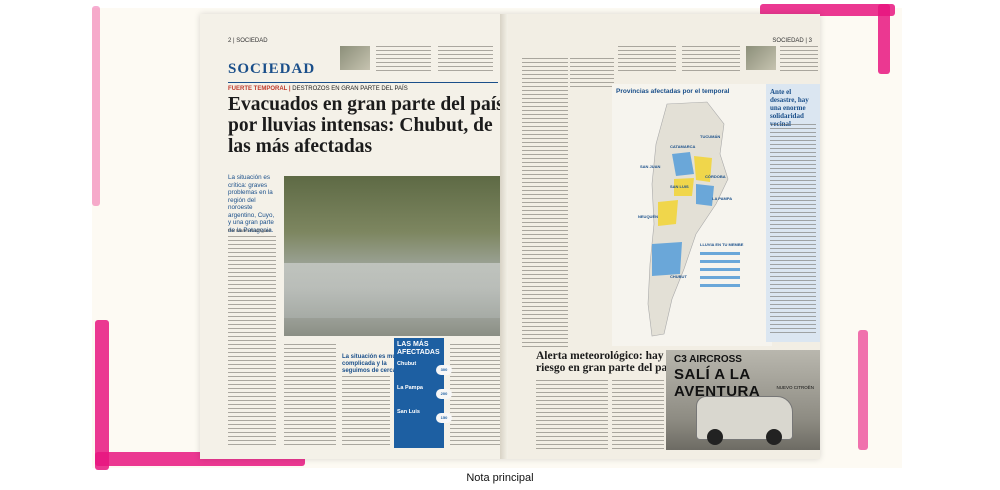  What do you see at coordinates (444, 370) in the screenshot?
I see `infobox-pill: 300` at bounding box center [444, 370].